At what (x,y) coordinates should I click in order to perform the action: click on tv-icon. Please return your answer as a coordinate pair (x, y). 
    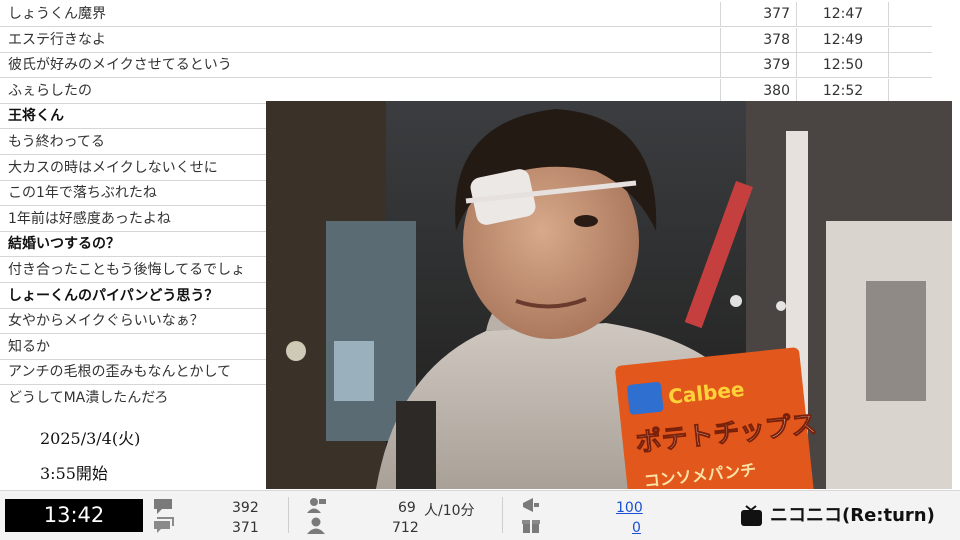
    Looking at the image, I should click on (751, 515).